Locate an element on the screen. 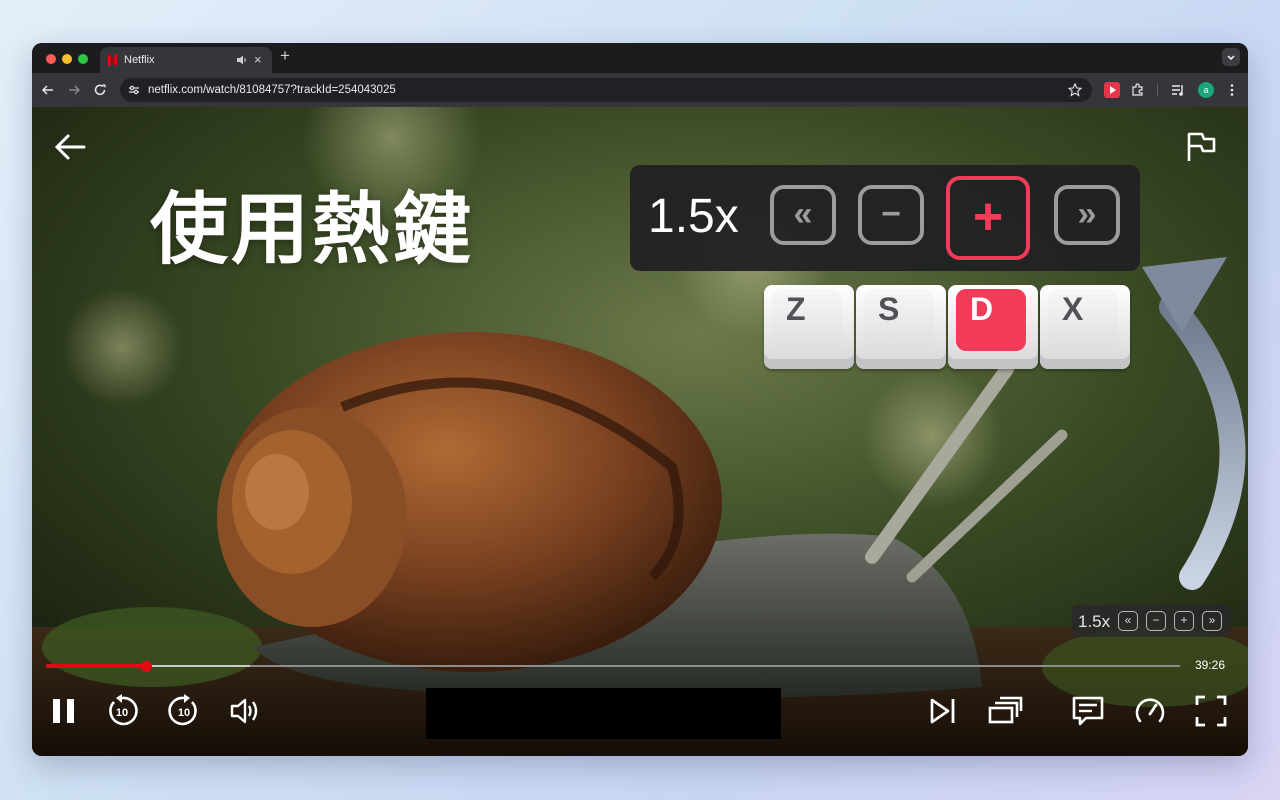 The width and height of the screenshot is (1280, 800). mini-speed-value: 1.5x is located at coordinates (1094, 621).